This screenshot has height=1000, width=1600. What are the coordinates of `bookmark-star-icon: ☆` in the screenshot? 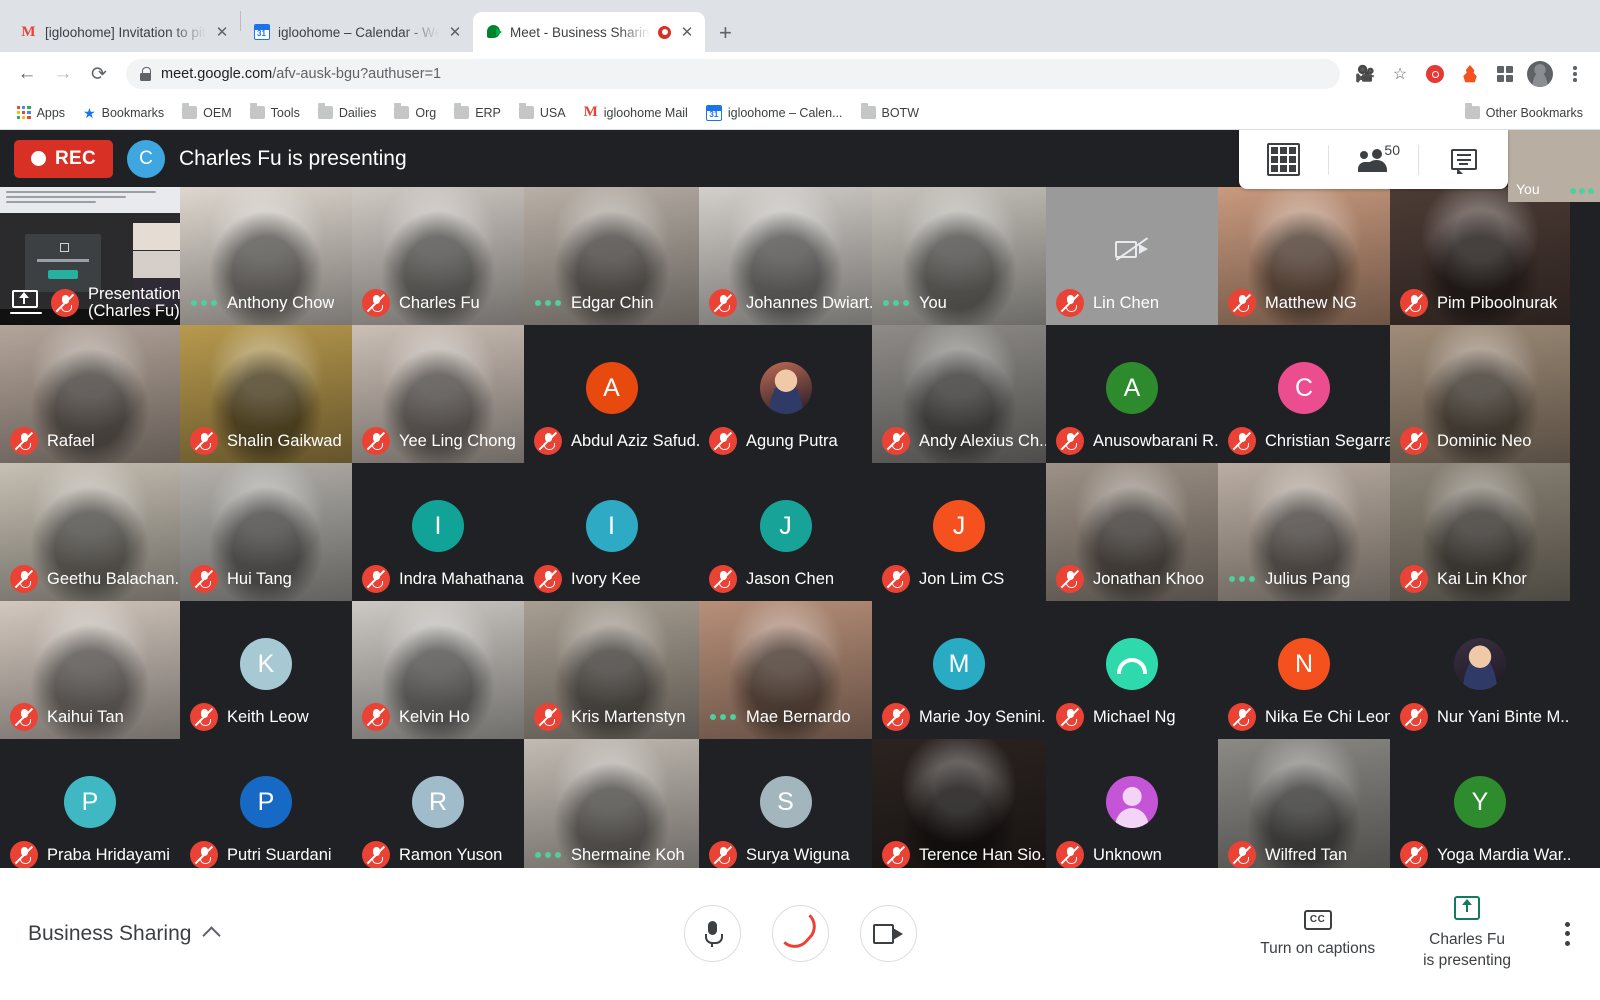 It's located at (1400, 74).